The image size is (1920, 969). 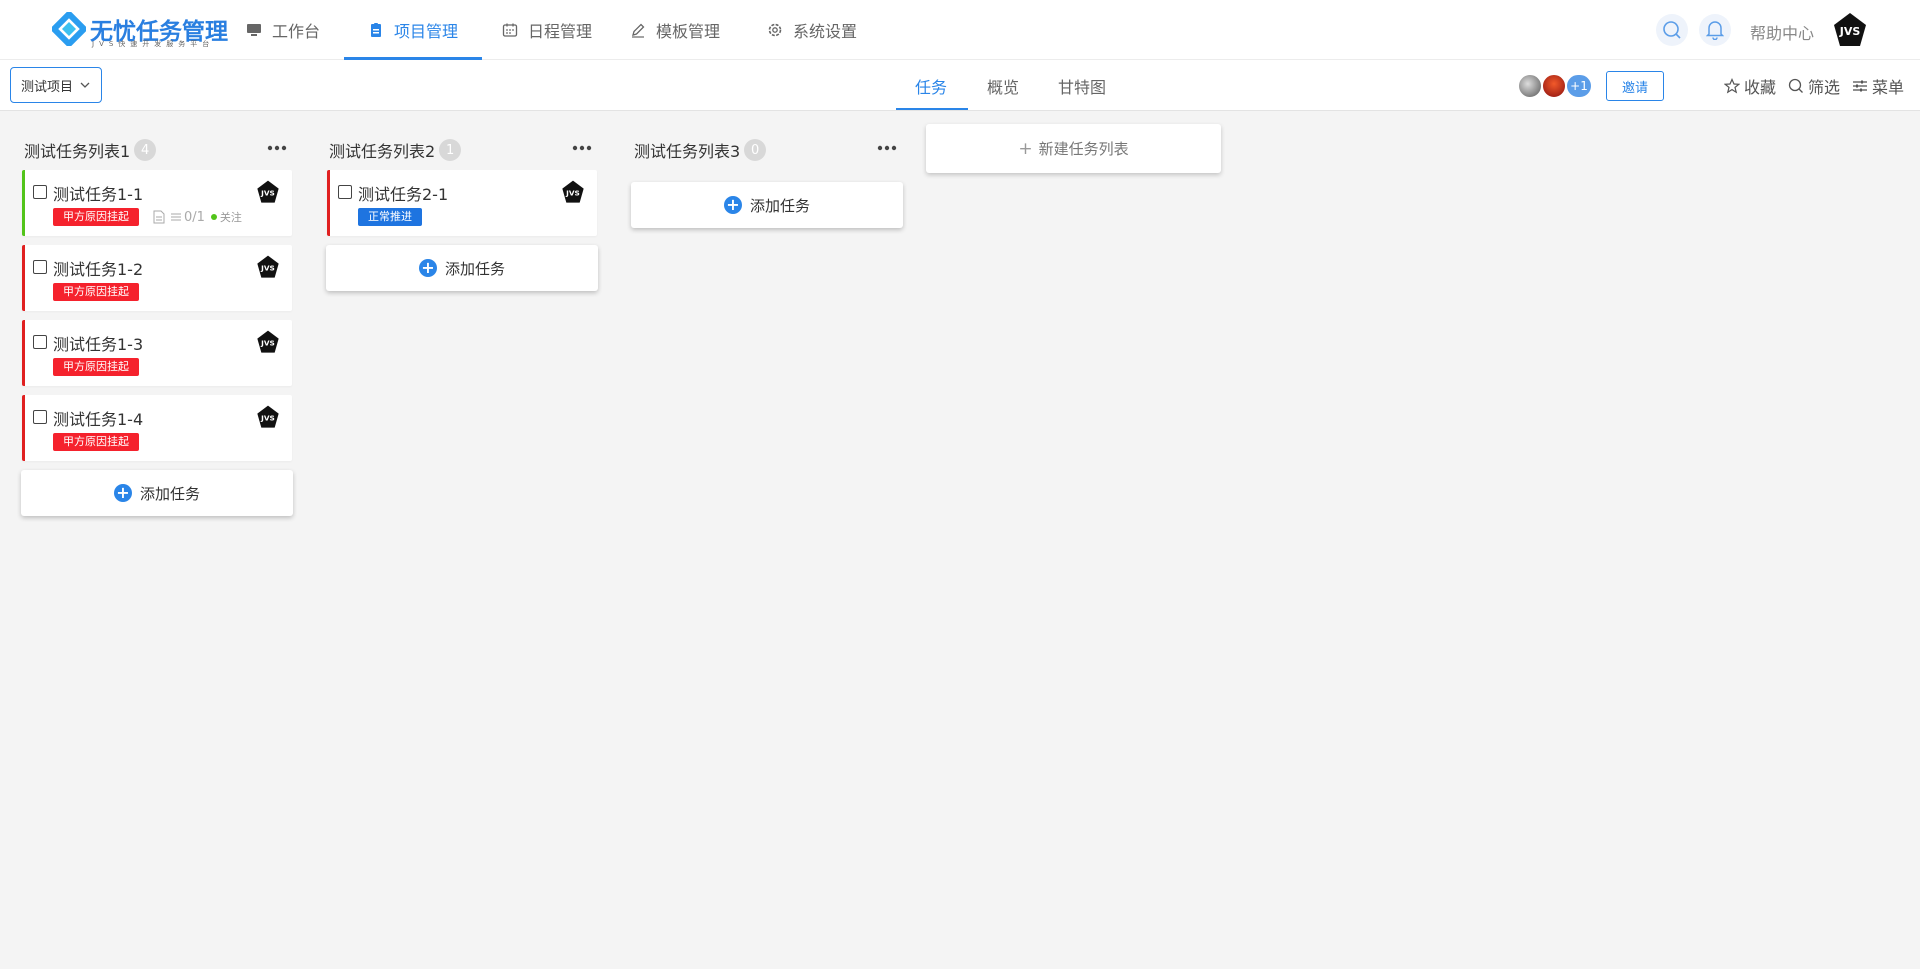 What do you see at coordinates (768, 177) in the screenshot?
I see `task-list-column: 测试任务列表3 0 + 添加任务` at bounding box center [768, 177].